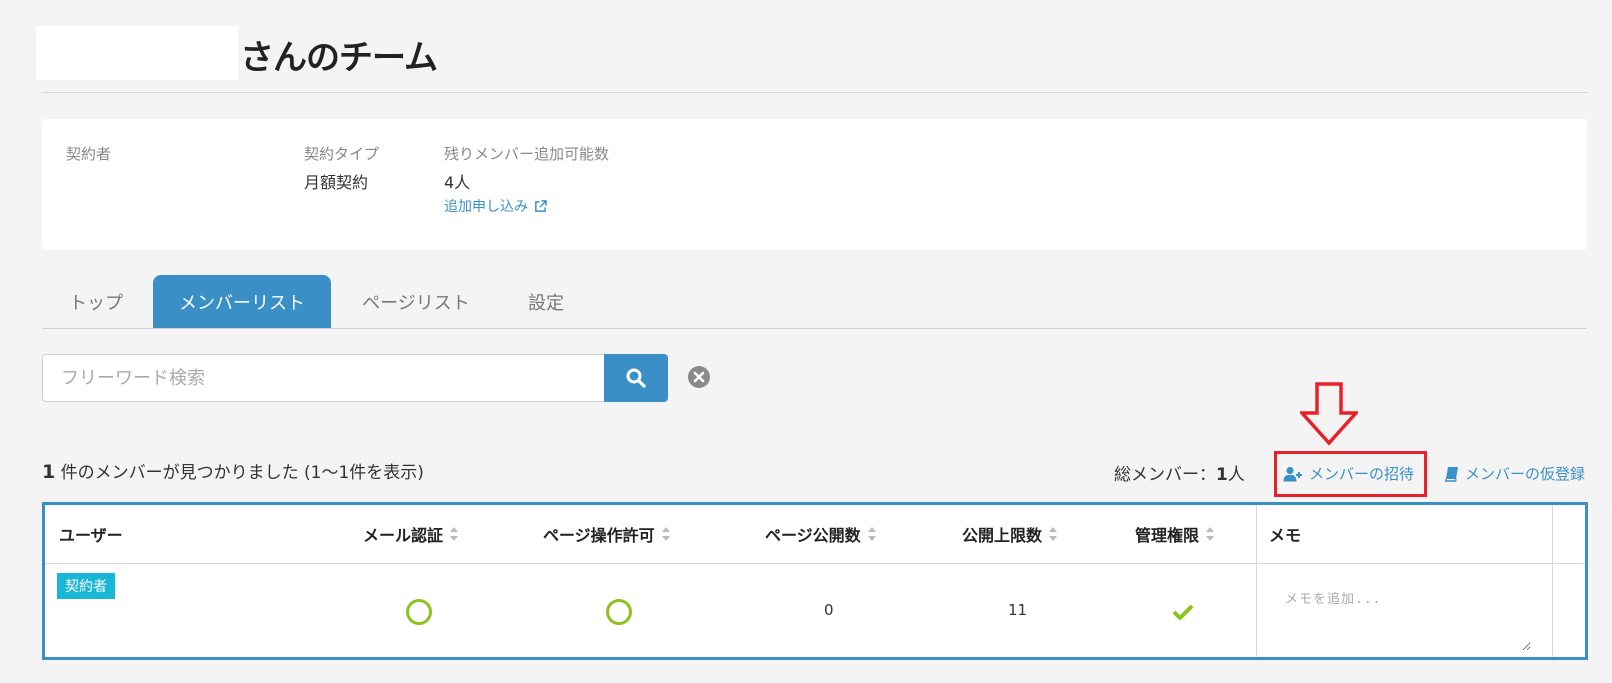 This screenshot has width=1612, height=683. I want to click on provisional-register-button: メンバーの仮登録, so click(1515, 473).